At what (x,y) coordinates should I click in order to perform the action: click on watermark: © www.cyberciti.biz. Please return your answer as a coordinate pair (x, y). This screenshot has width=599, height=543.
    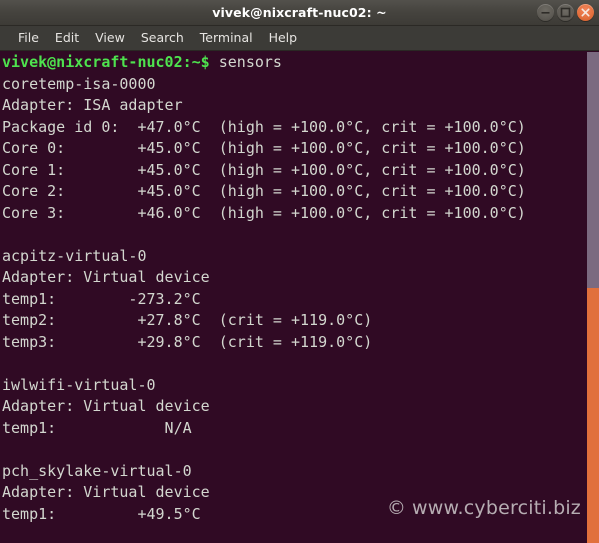
    Looking at the image, I should click on (484, 508).